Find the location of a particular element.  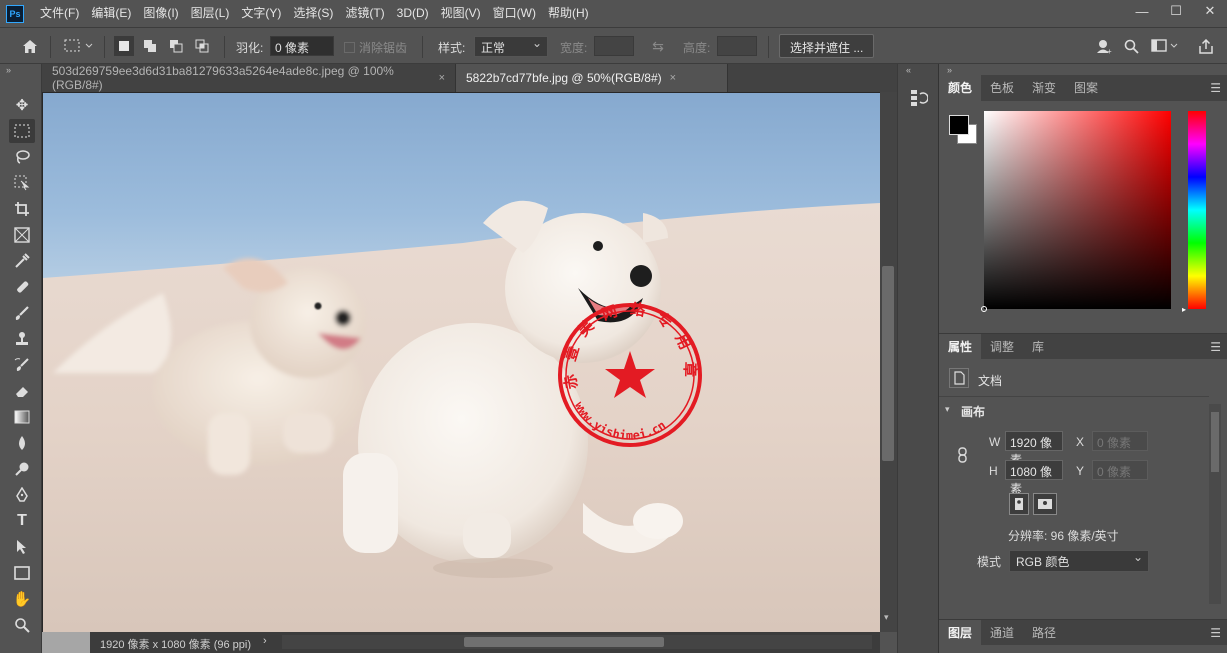

tab-document-2: 5822b7cd77bfe.jpg @ 50%(RGB/8#) × is located at coordinates (592, 78).